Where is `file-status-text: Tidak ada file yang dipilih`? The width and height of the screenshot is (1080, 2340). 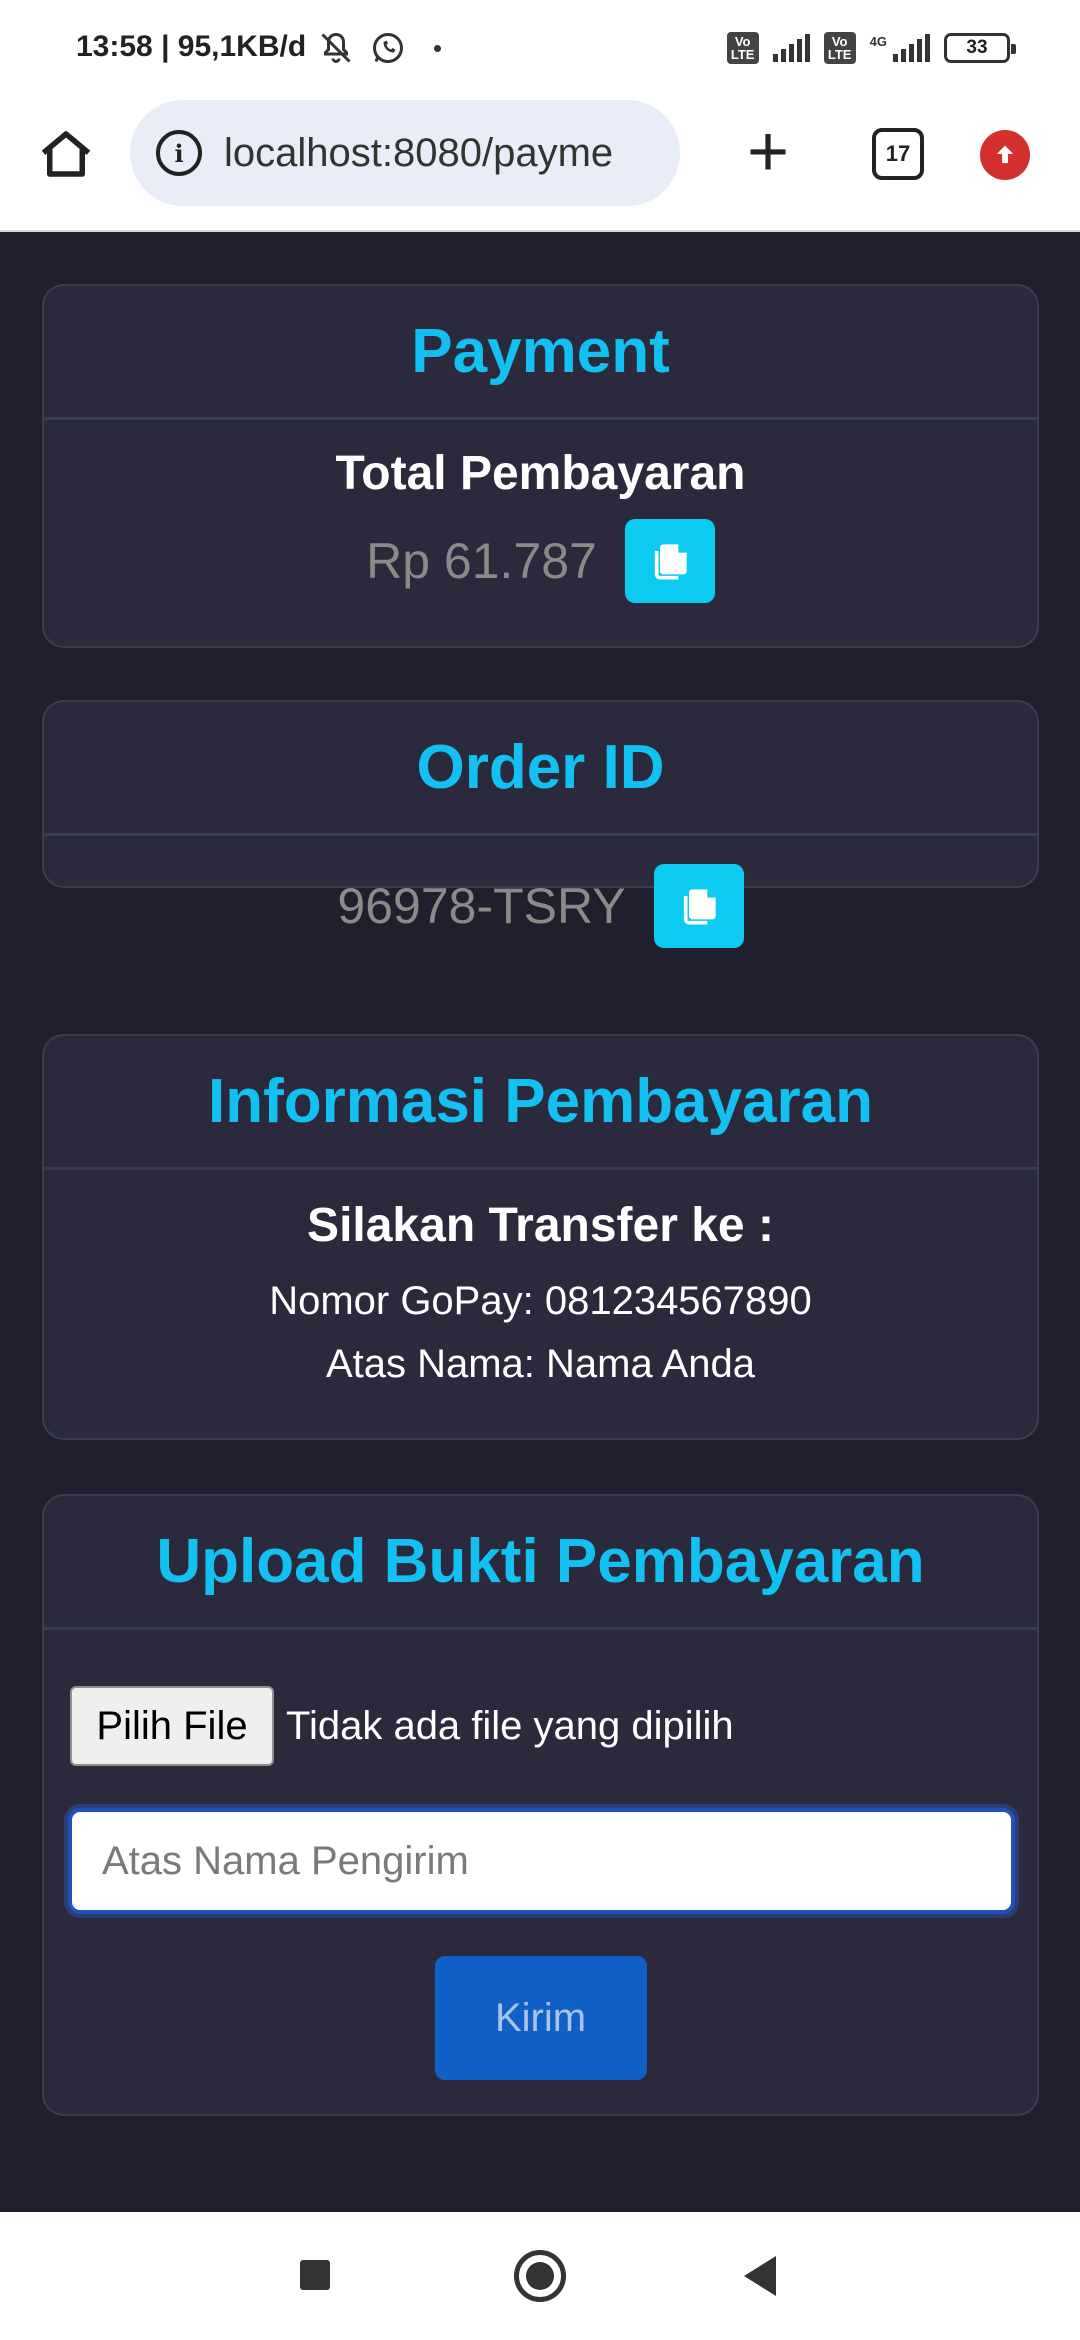
file-status-text: Tidak ada file yang dipilih is located at coordinates (510, 1725).